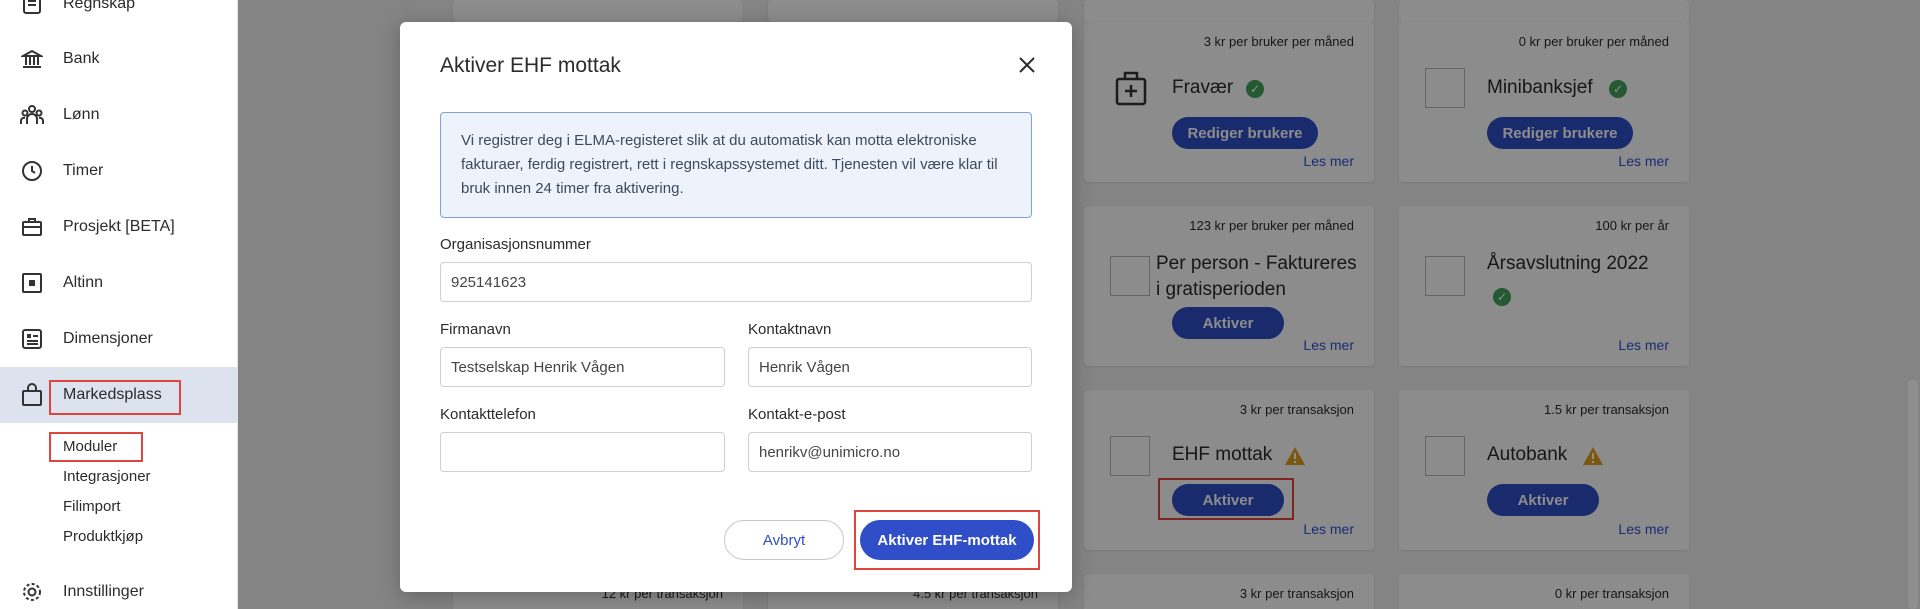 The height and width of the screenshot is (609, 1920). I want to click on briefcase-icon, so click(32, 227).